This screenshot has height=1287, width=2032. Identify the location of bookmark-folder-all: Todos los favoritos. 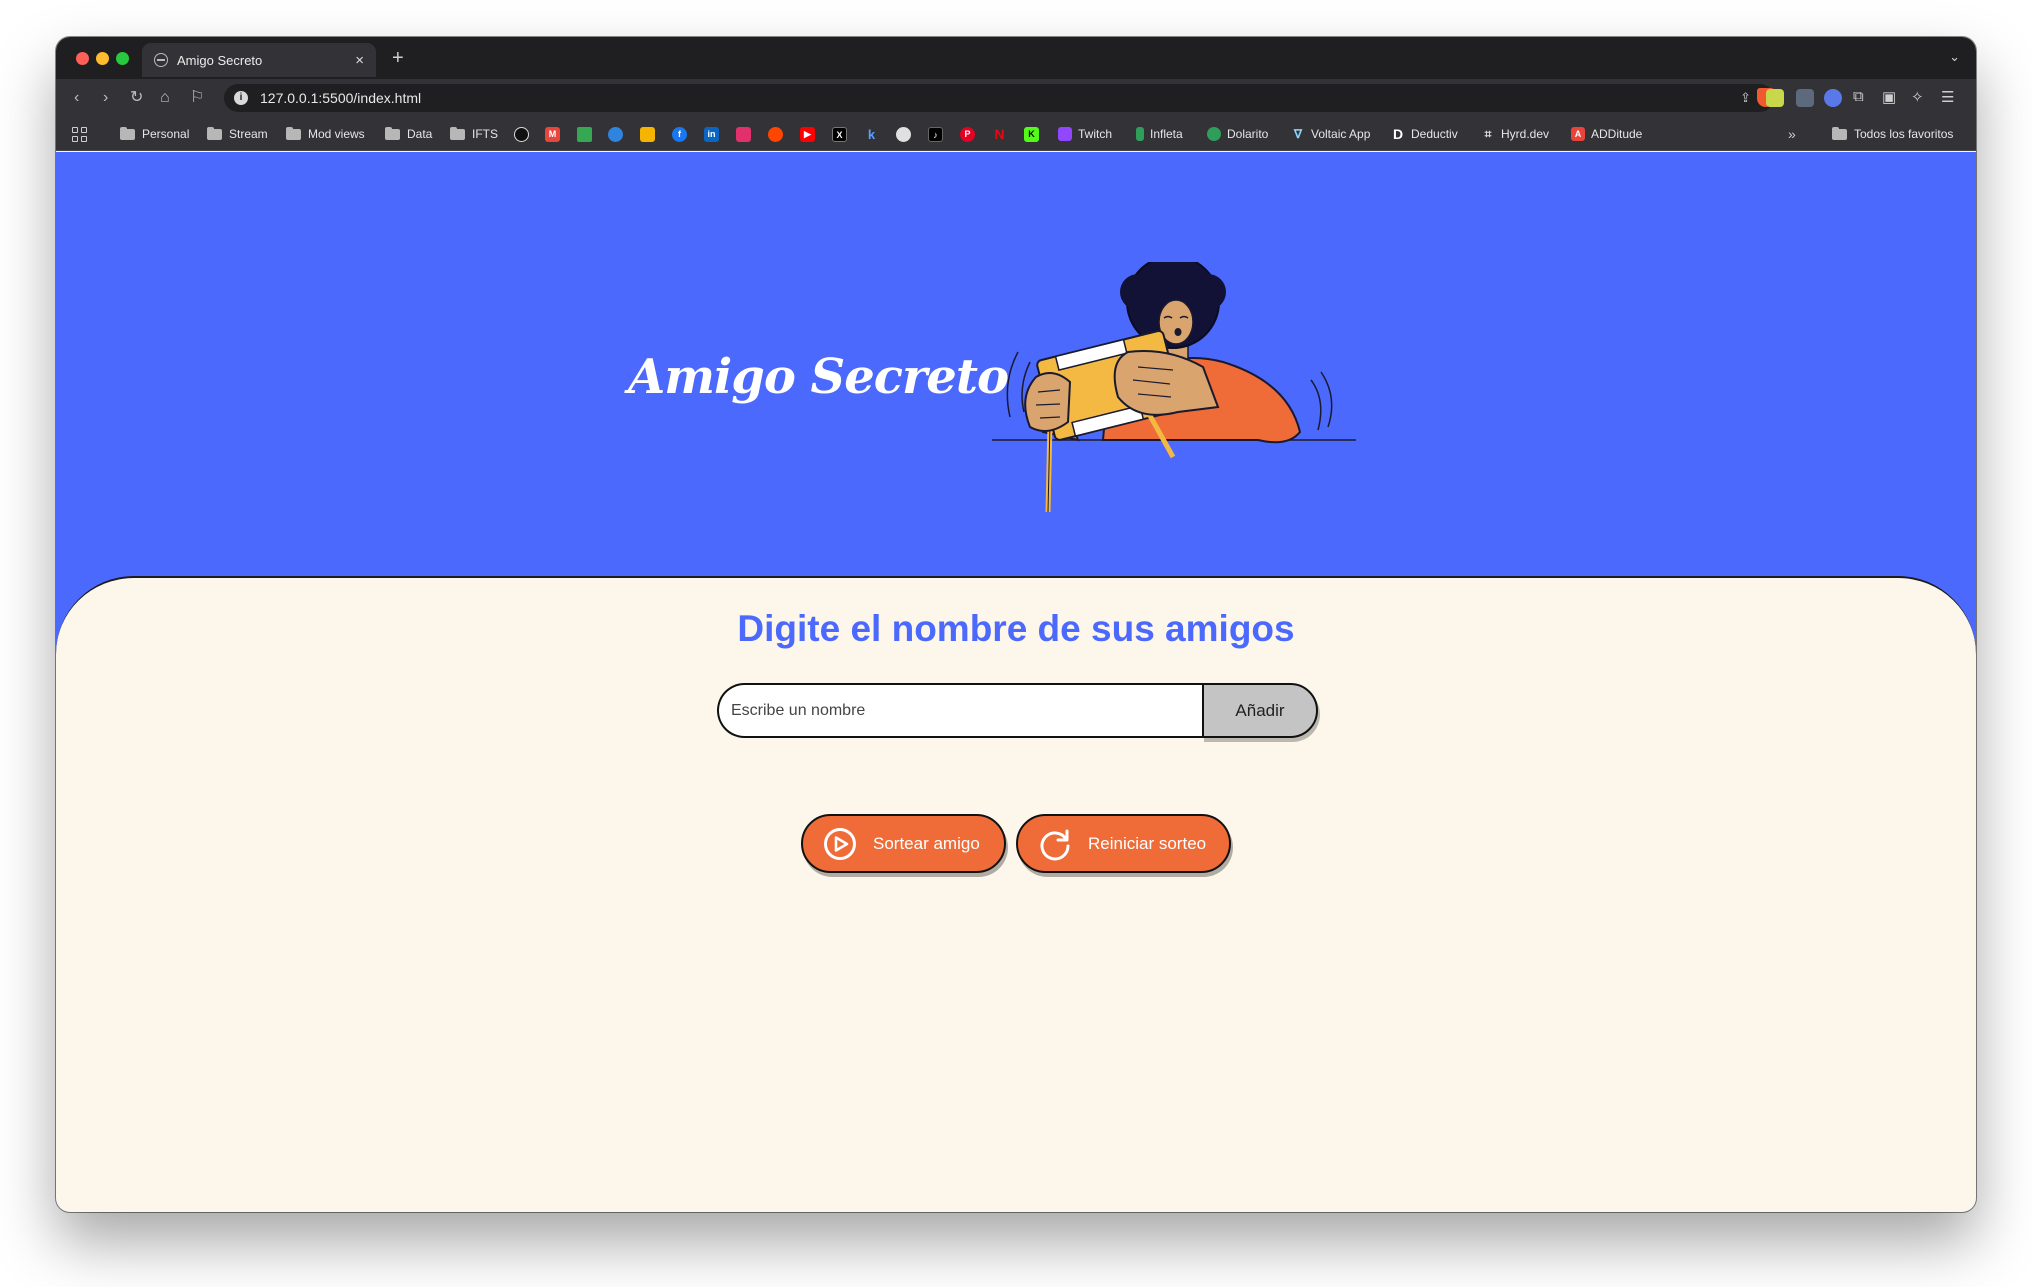
(1892, 134).